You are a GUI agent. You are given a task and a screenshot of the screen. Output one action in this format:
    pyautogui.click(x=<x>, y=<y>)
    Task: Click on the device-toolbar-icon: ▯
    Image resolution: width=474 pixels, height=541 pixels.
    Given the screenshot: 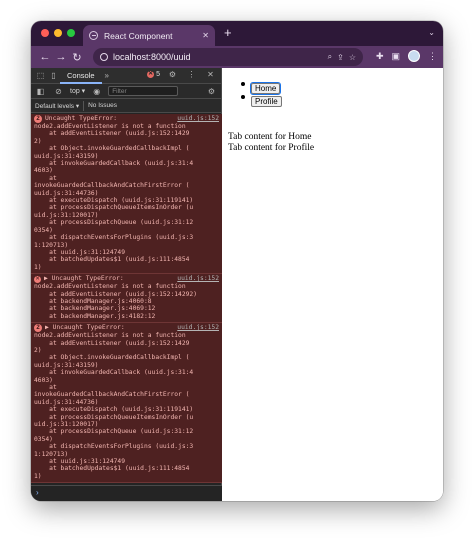 What is the action you would take?
    pyautogui.click(x=53, y=75)
    